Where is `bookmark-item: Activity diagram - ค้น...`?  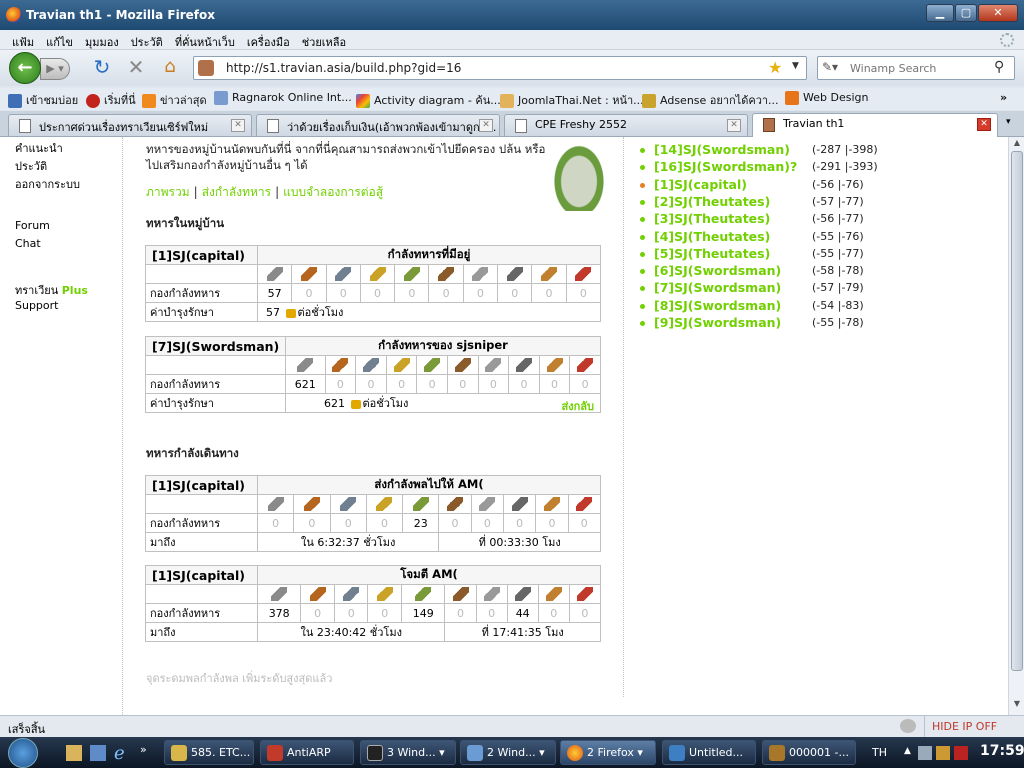 bookmark-item: Activity diagram - ค้น... is located at coordinates (428, 100).